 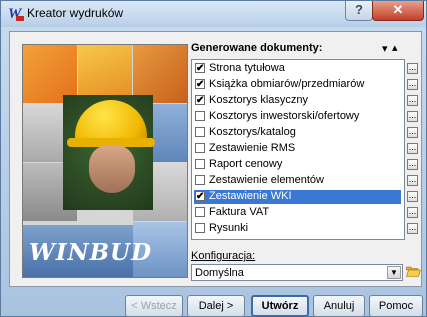 What do you see at coordinates (216, 306) in the screenshot?
I see `next-button: Dalej >` at bounding box center [216, 306].